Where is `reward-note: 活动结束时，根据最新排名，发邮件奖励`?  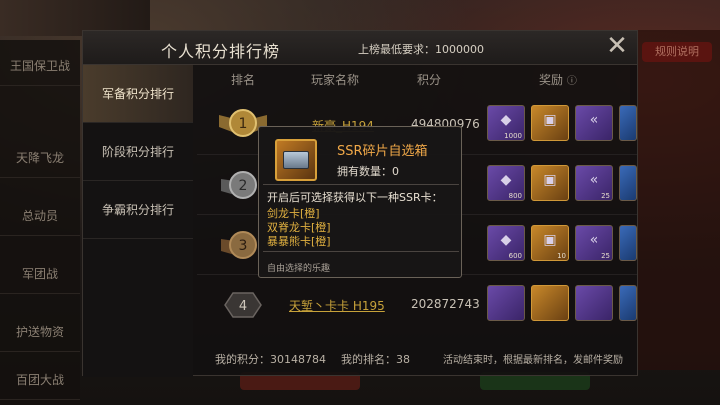
reward-note: 活动结束时，根据最新排名，发邮件奖励 is located at coordinates (533, 360).